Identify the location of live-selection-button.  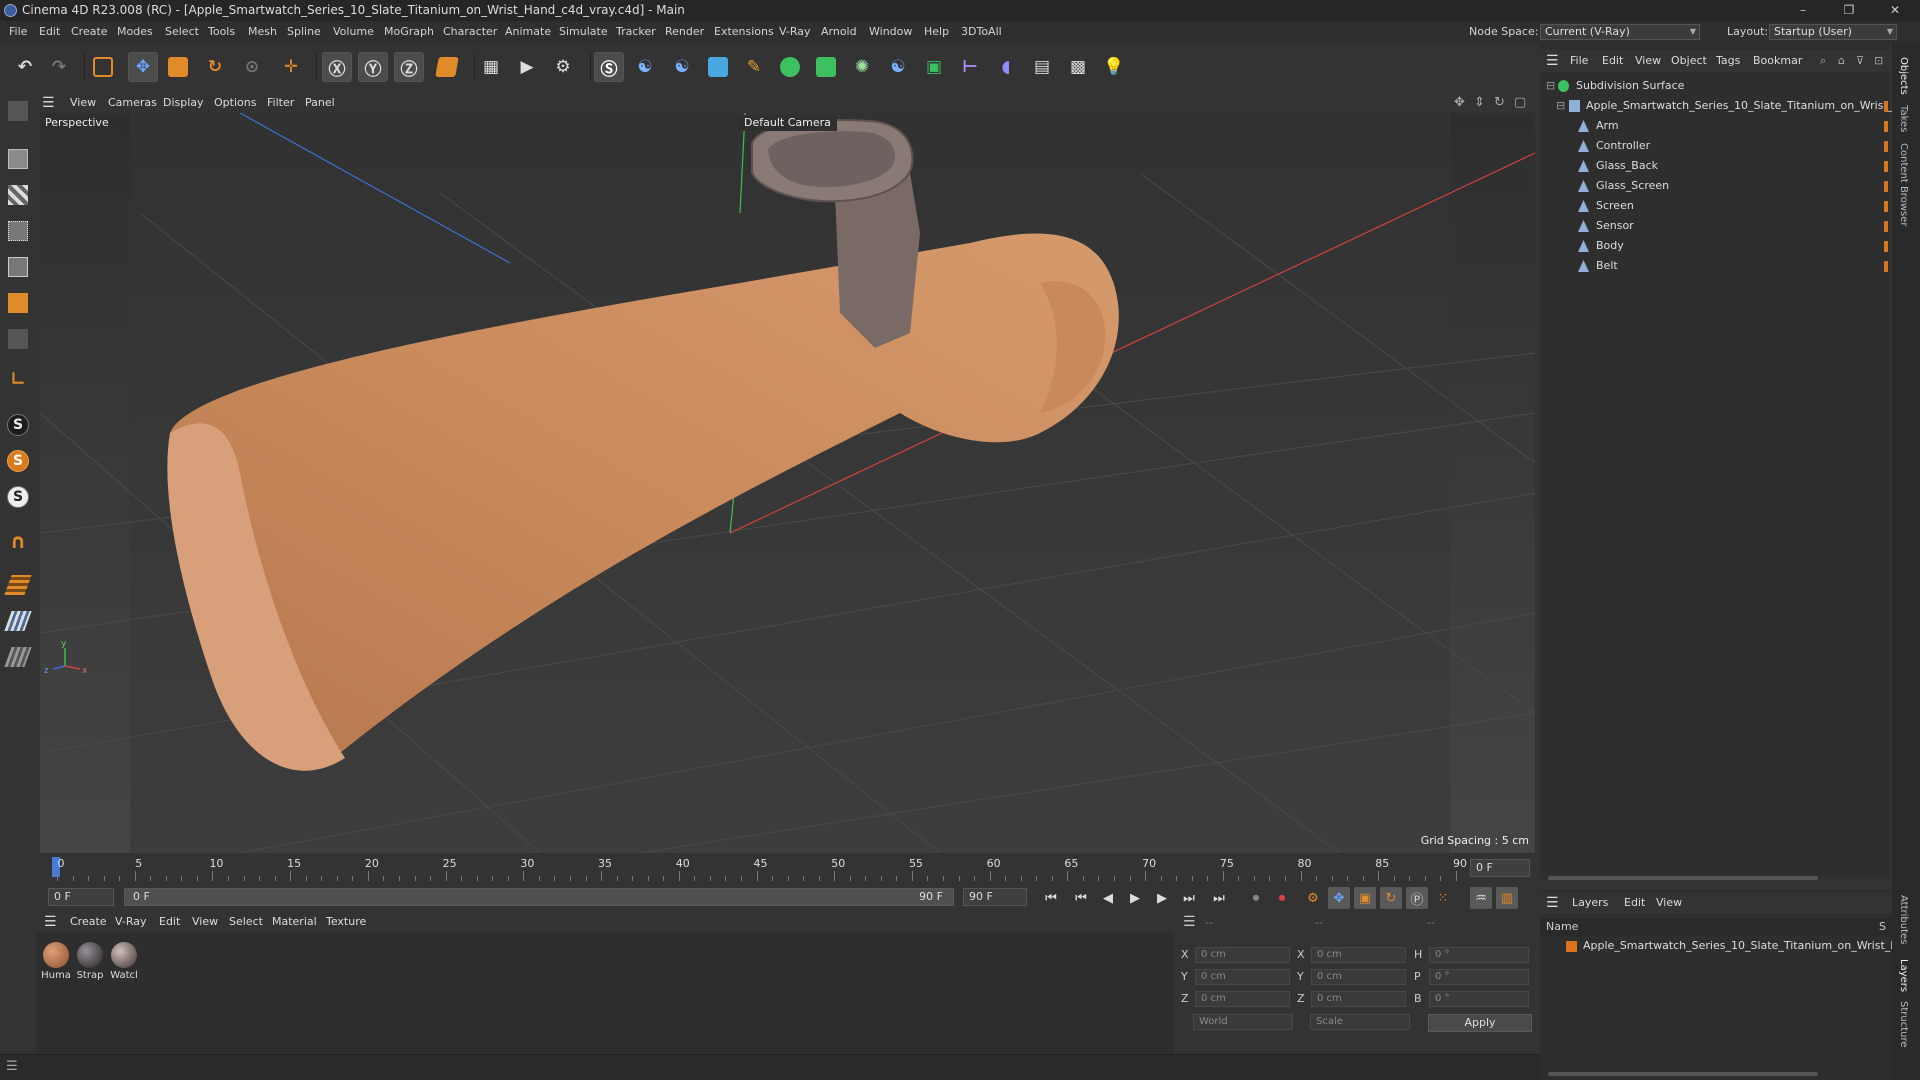
(103, 67).